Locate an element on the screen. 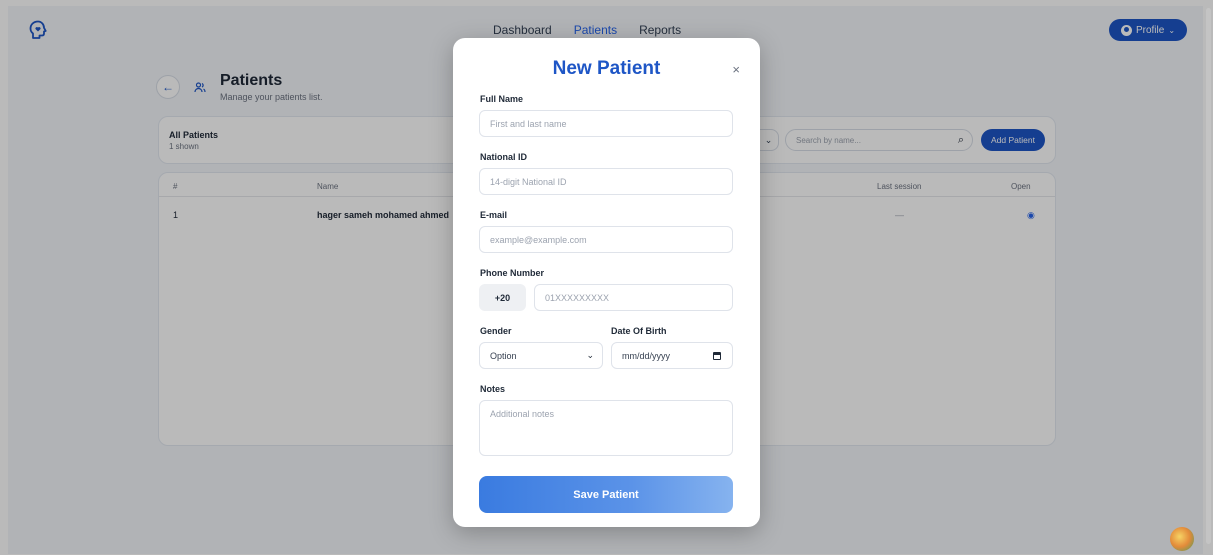 This screenshot has height=555, width=1213. dob-field: mm/dd/yyyy is located at coordinates (672, 355).